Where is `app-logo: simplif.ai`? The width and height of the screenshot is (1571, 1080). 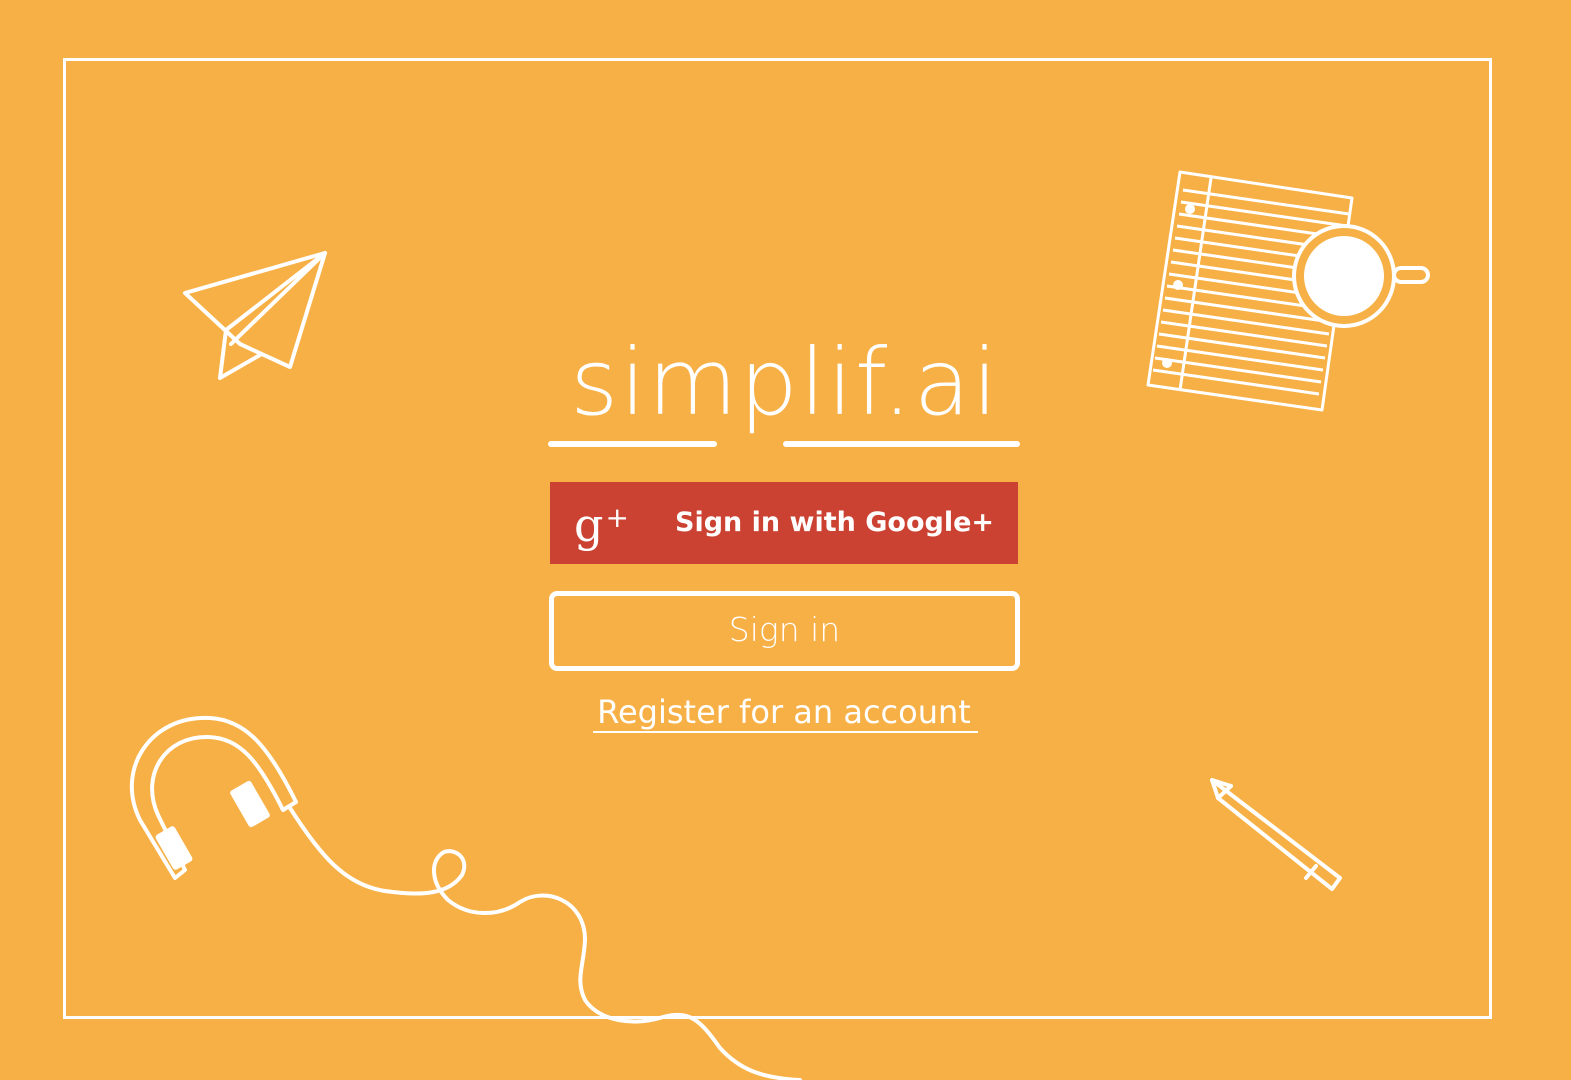 app-logo: simplif.ai is located at coordinates (785, 393).